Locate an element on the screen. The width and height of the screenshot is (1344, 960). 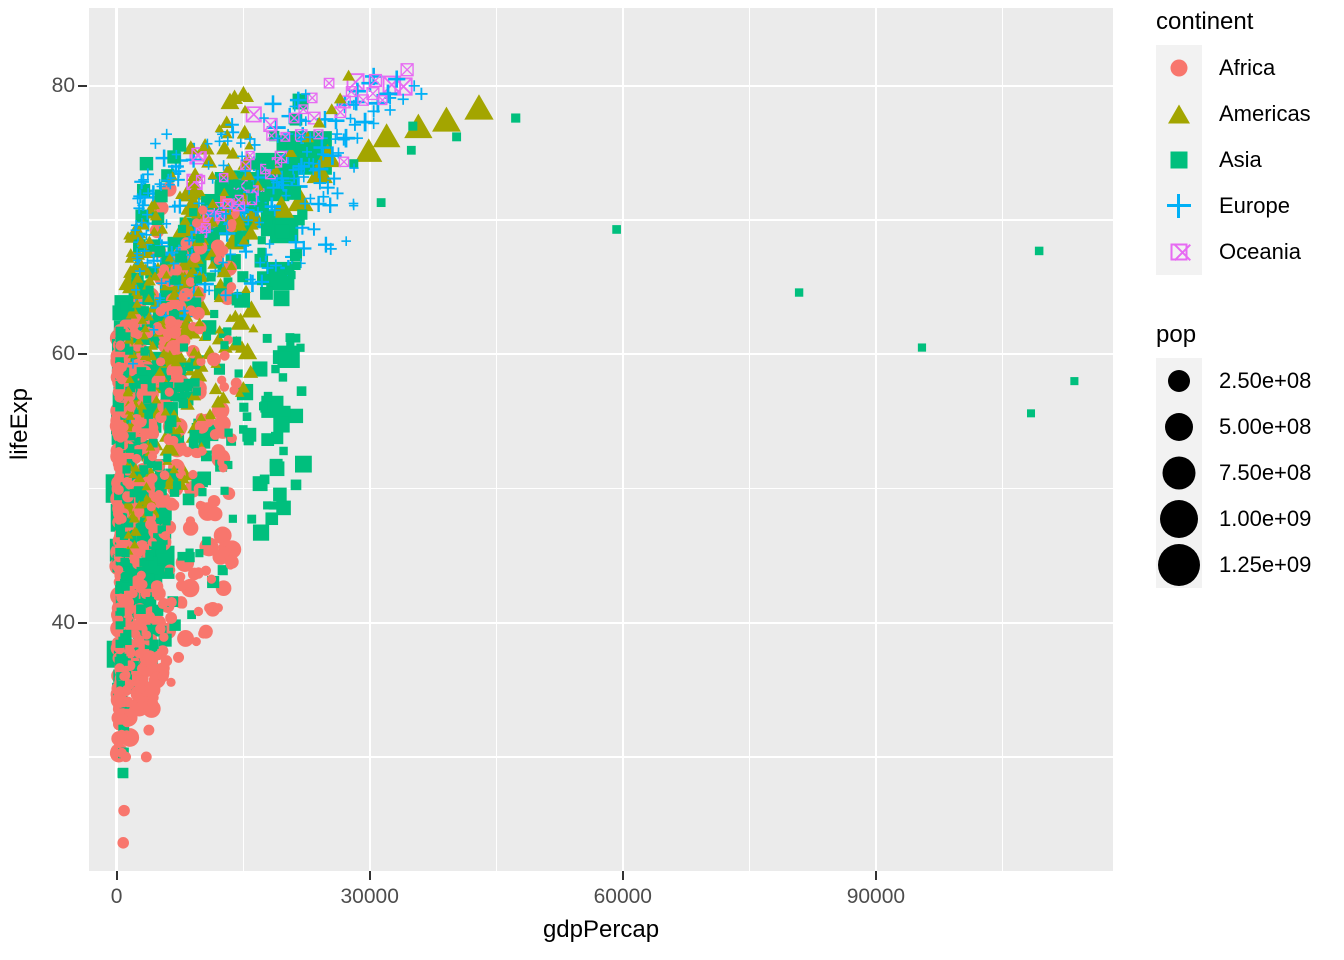
legend-item-continent-0: Africa is located at coordinates (1238, 68).